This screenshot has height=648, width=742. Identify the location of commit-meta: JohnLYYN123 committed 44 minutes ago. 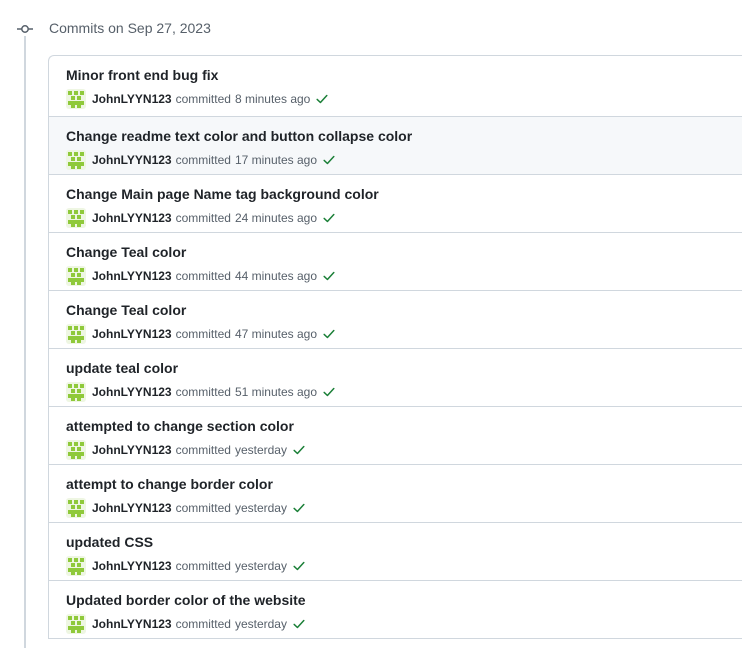
(201, 276).